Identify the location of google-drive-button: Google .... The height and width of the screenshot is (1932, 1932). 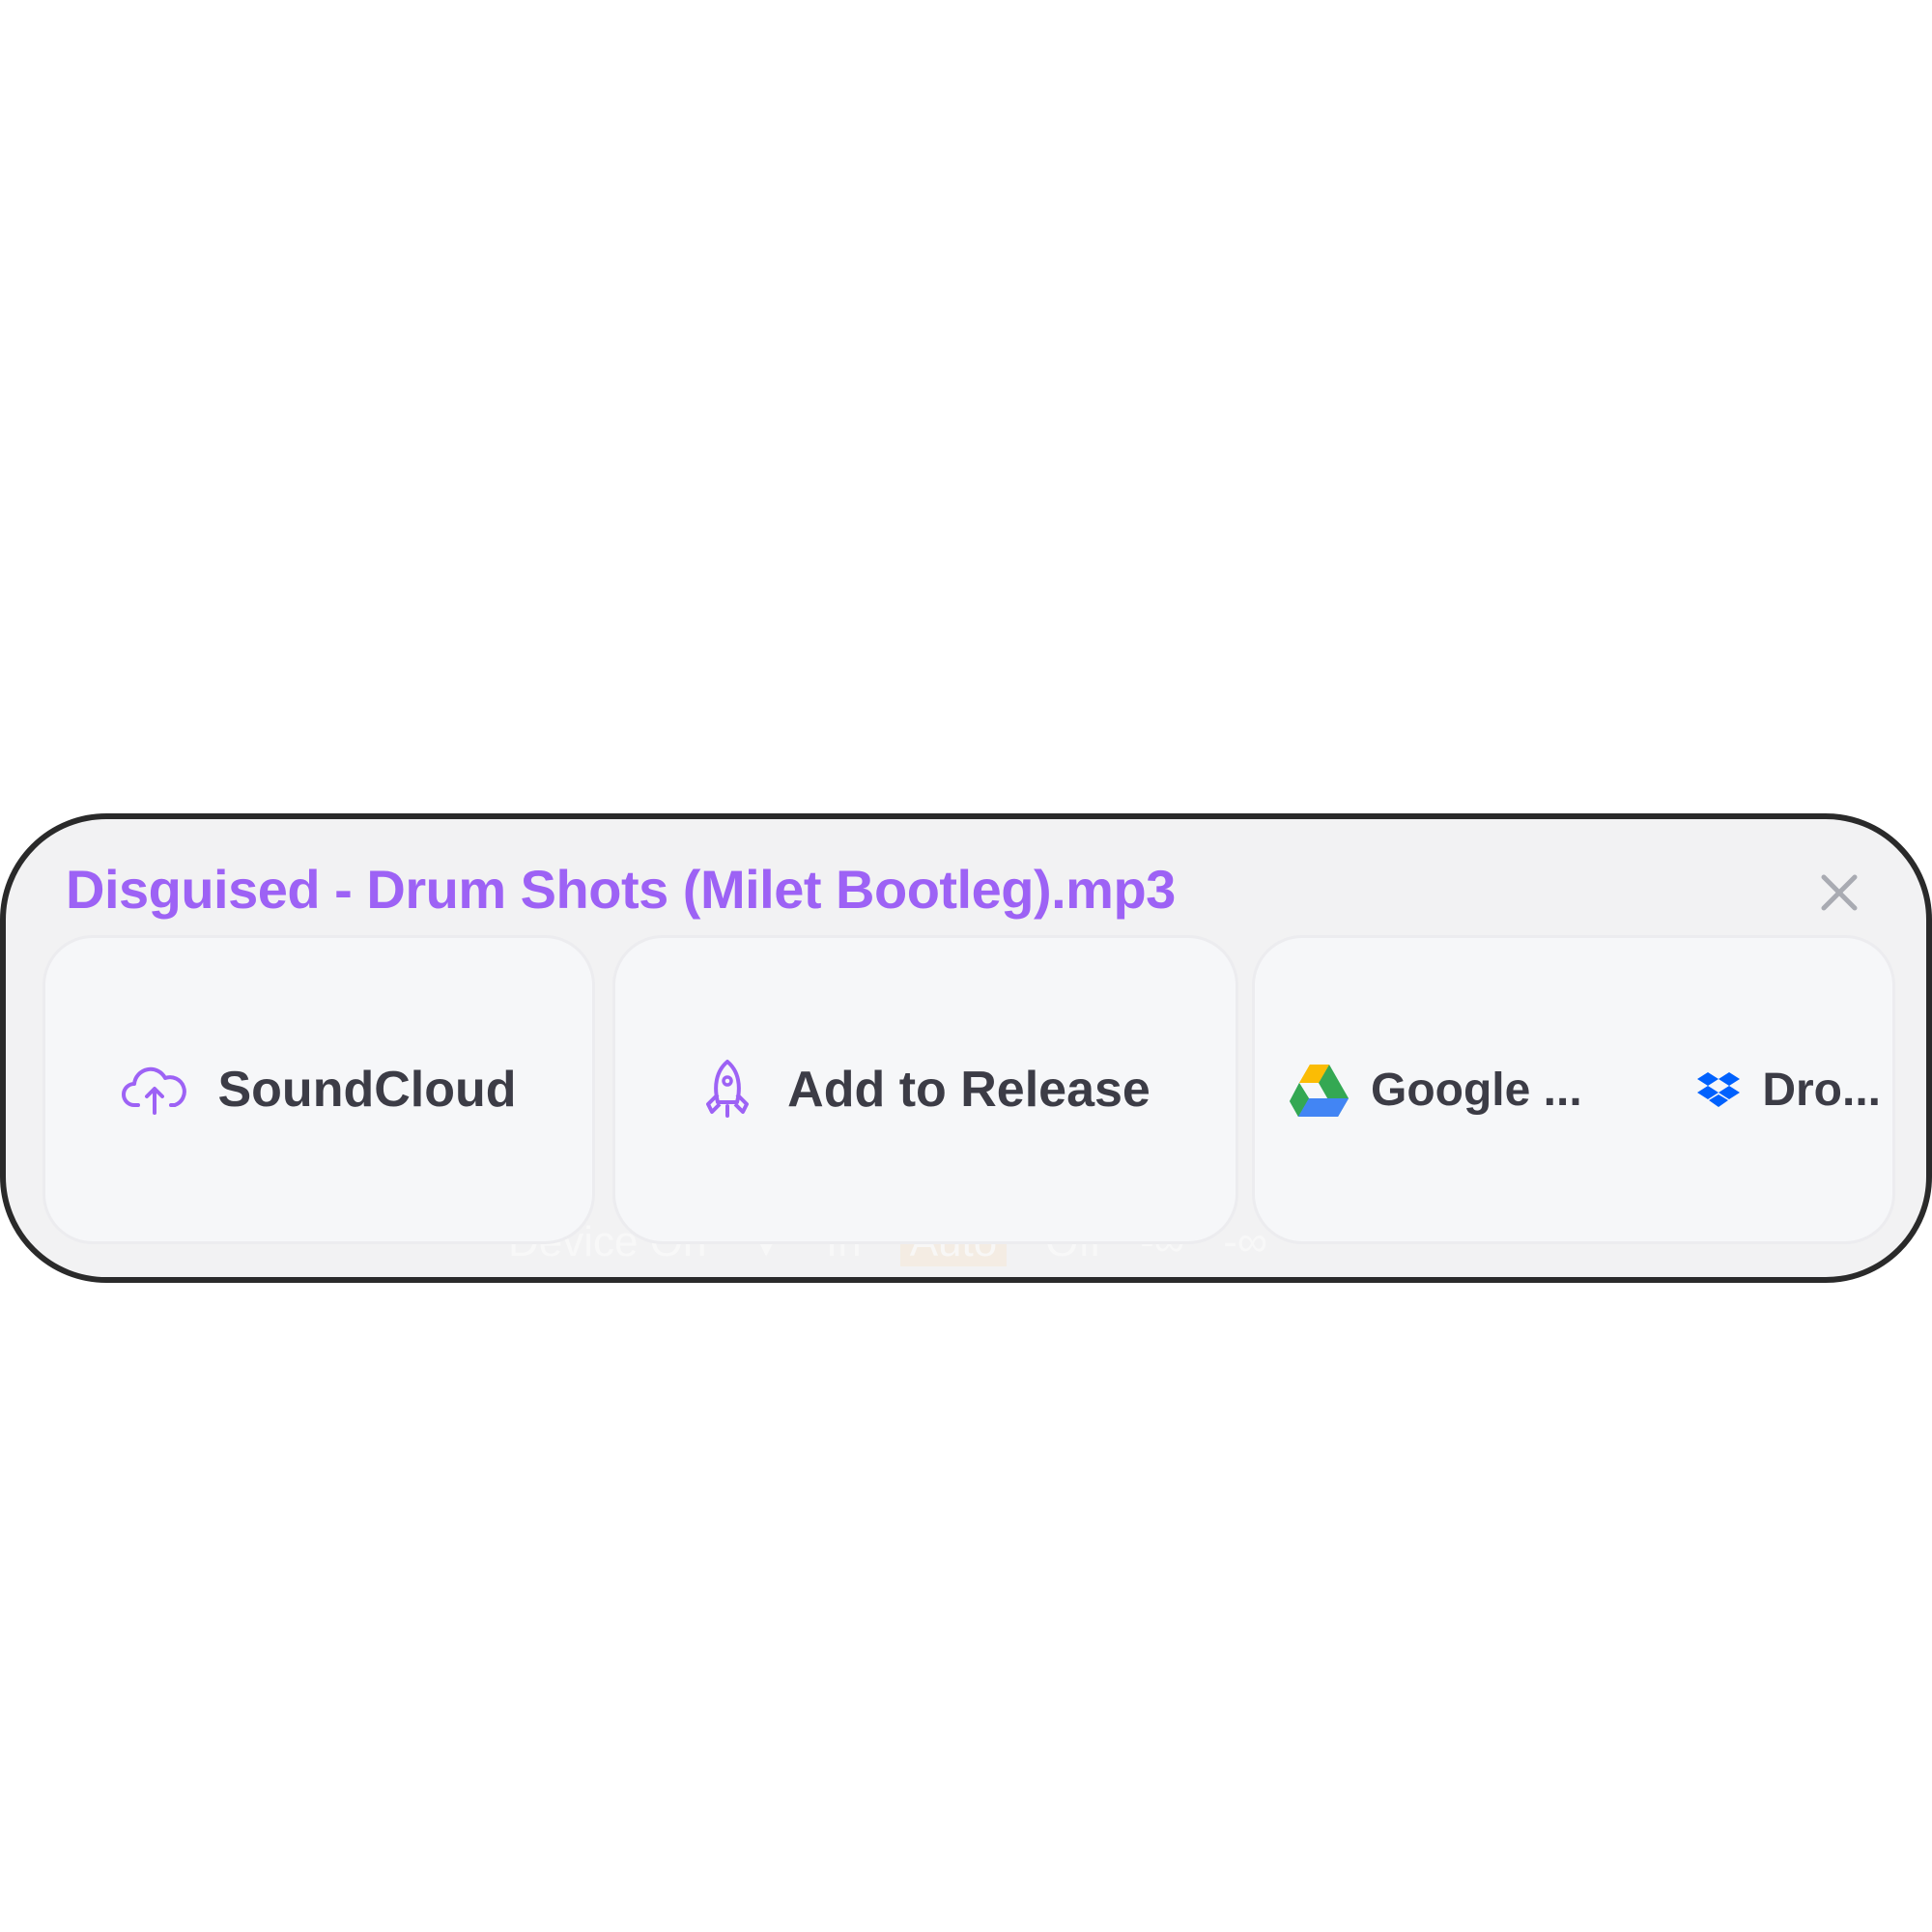
(1436, 1090).